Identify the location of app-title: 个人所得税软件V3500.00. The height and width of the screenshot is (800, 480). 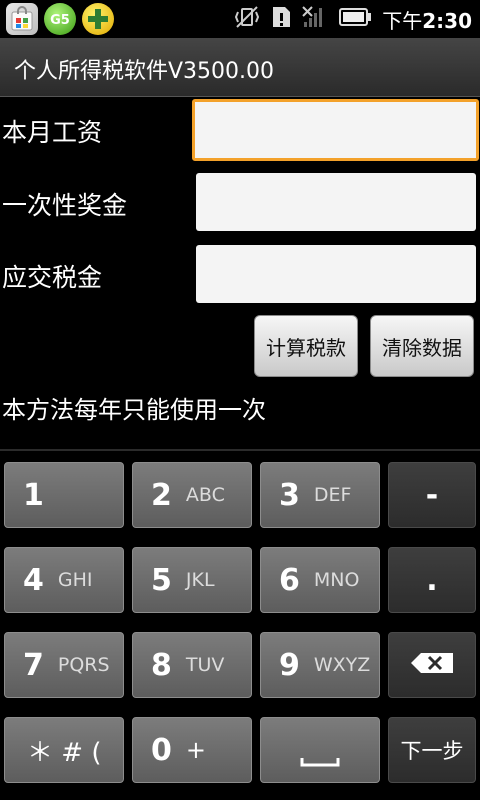
(144, 71).